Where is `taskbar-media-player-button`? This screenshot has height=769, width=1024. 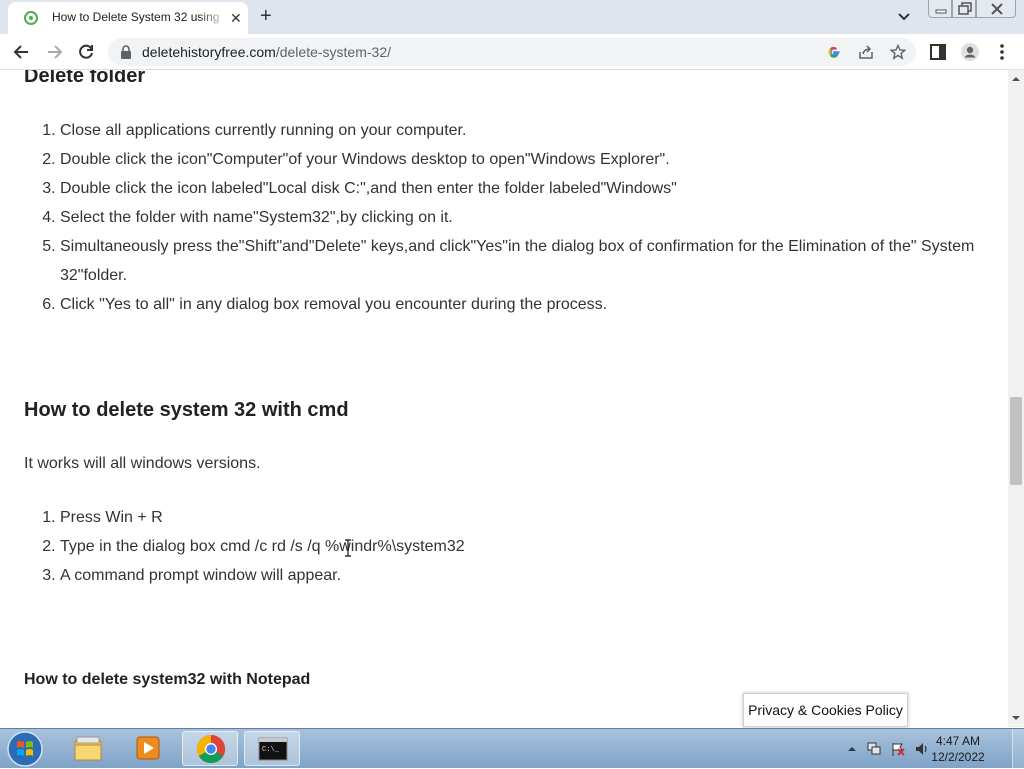
taskbar-media-player-button is located at coordinates (148, 748).